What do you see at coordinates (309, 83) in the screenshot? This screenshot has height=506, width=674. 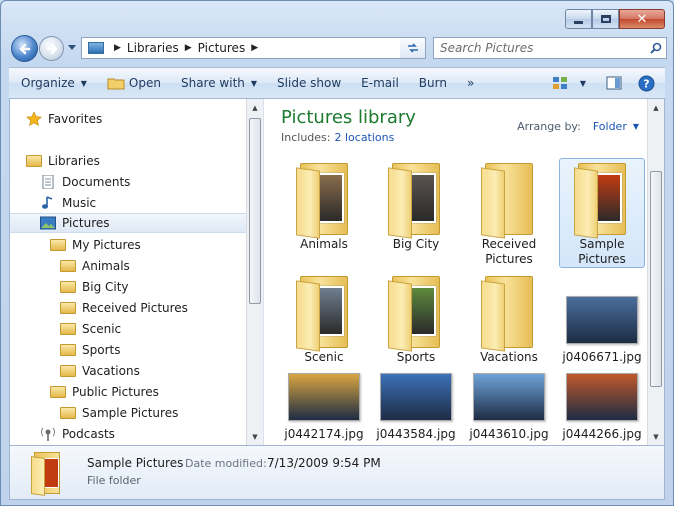 I see `slide-show-button: Slide show` at bounding box center [309, 83].